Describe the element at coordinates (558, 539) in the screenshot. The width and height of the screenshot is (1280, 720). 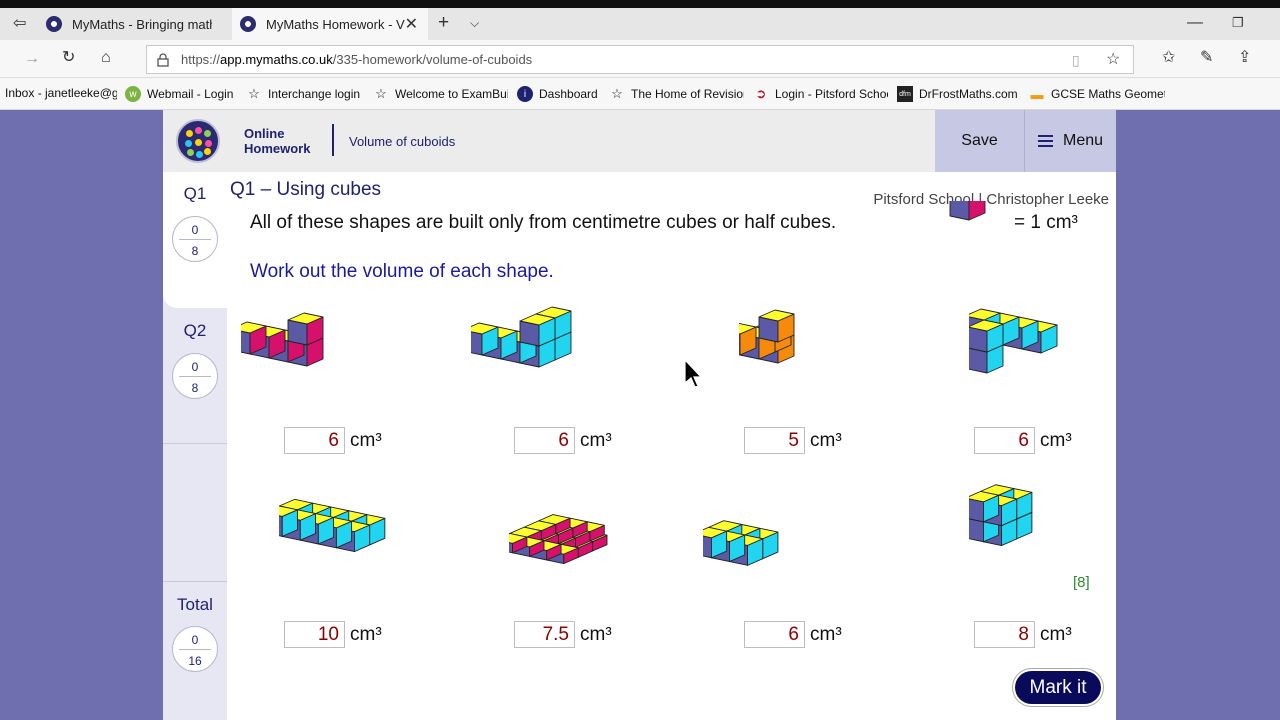
I see `shape-6-image` at that location.